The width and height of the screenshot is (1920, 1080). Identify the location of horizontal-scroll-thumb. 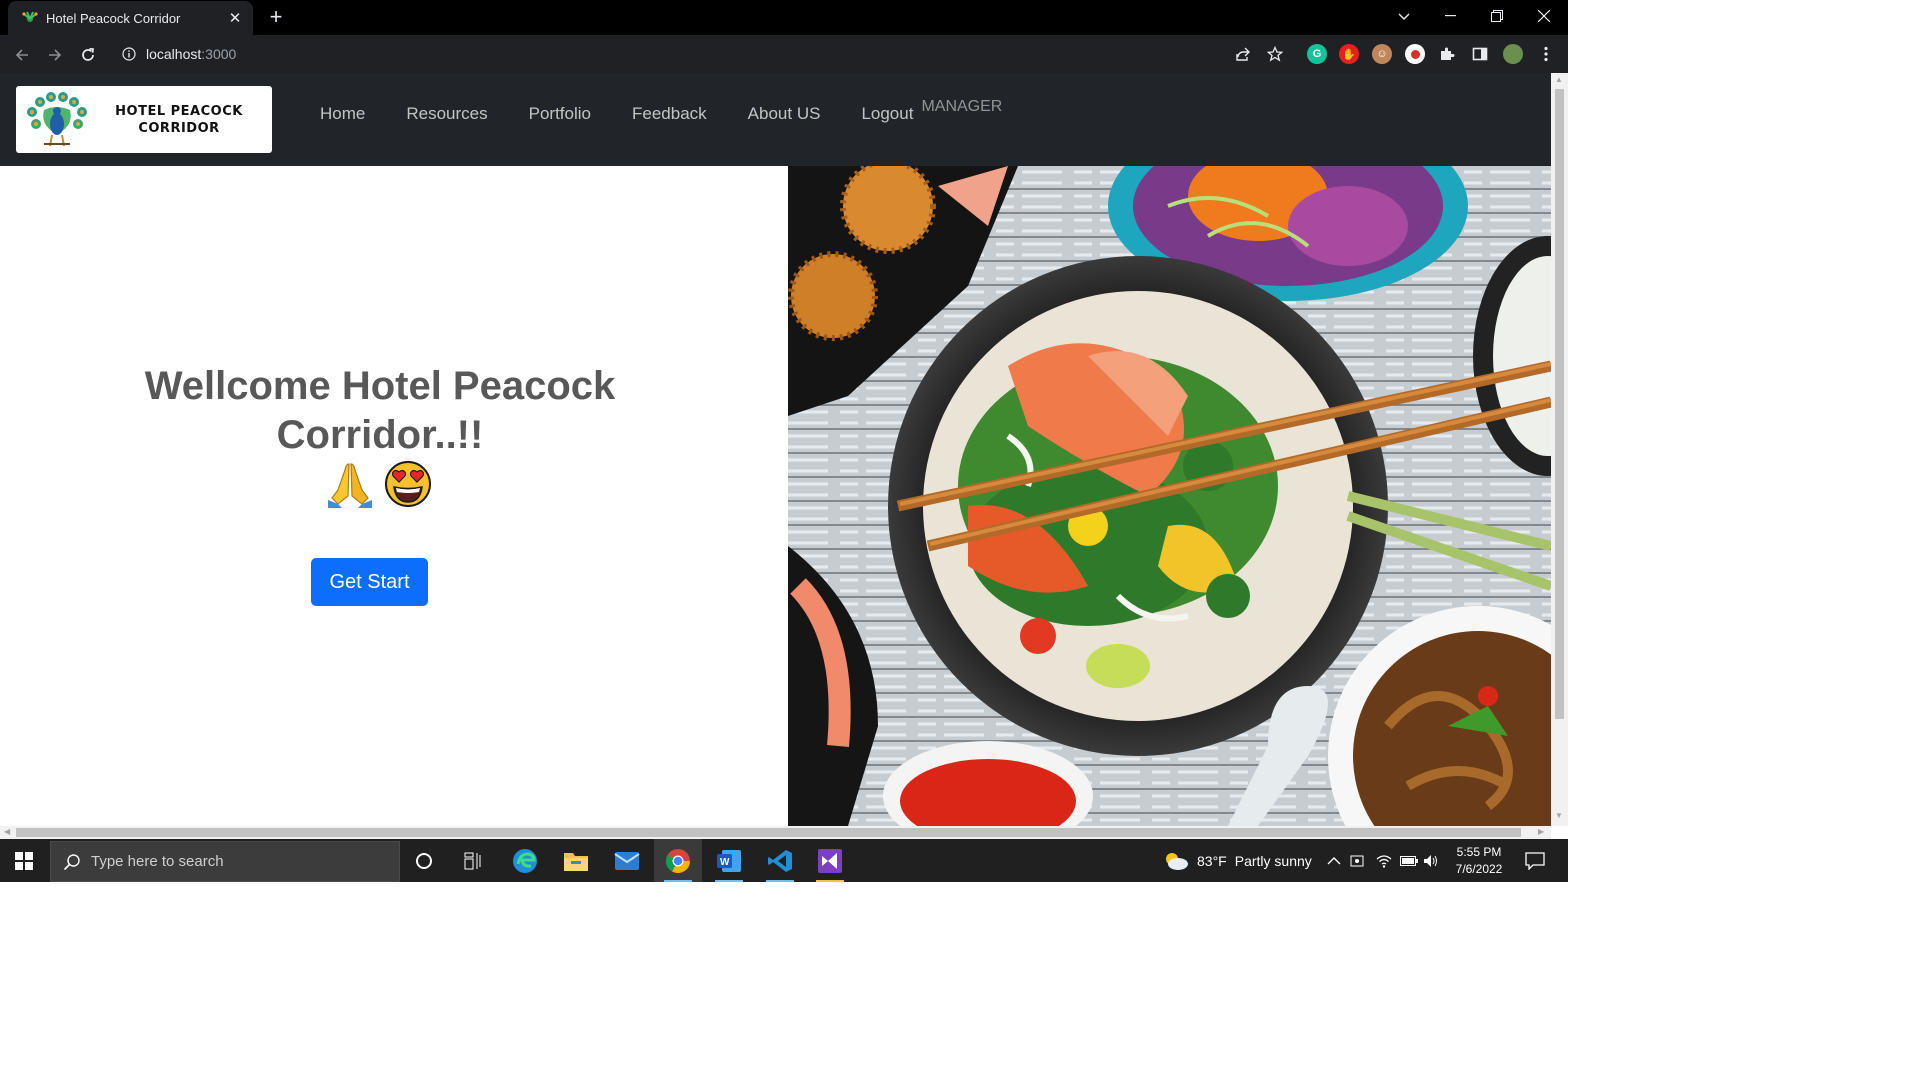
(768, 832).